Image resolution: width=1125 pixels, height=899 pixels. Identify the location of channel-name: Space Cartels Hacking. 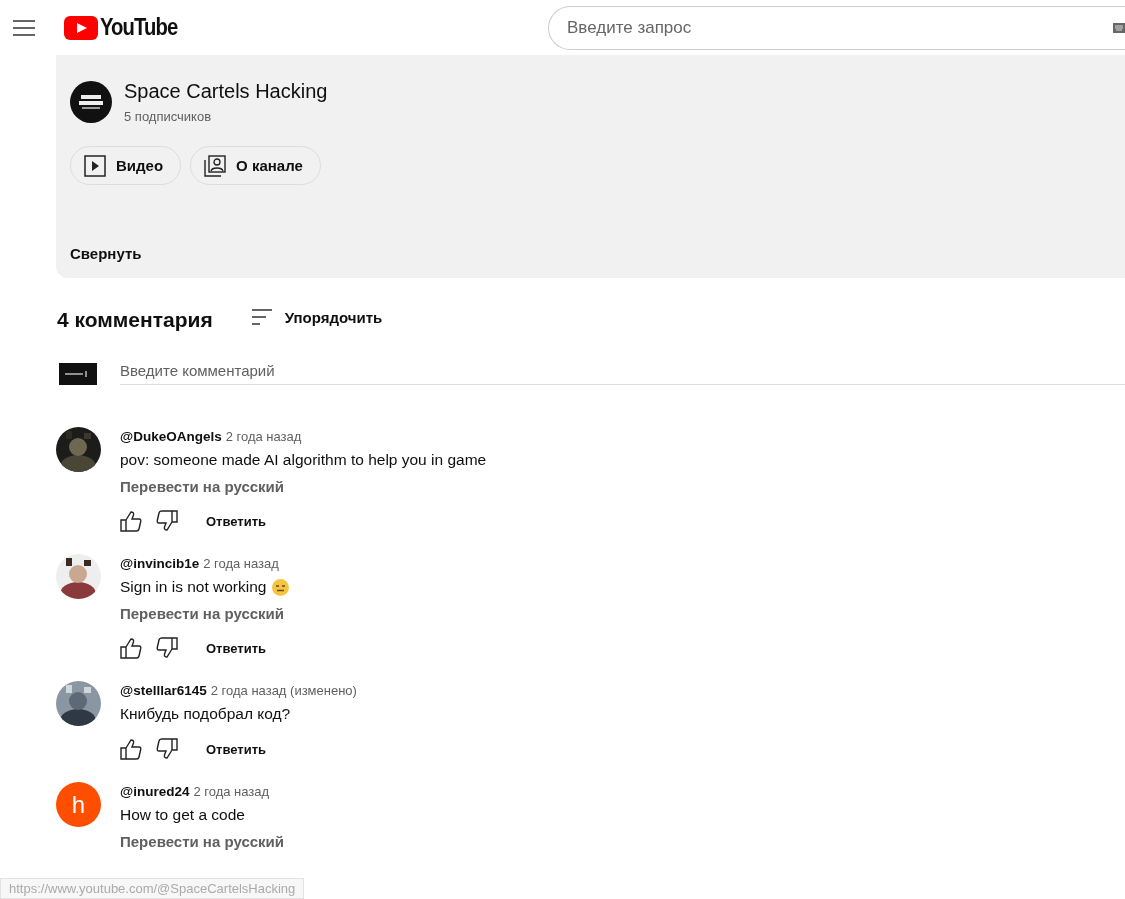
(226, 91).